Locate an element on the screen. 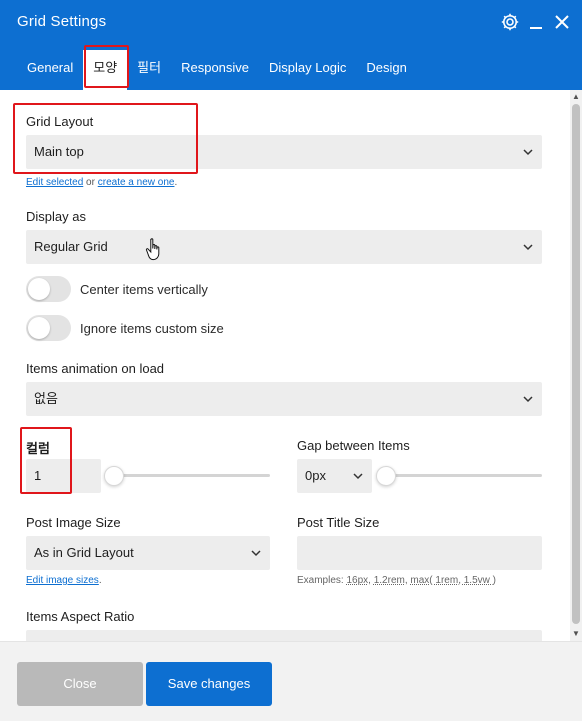  columns-slider-handle is located at coordinates (114, 476).